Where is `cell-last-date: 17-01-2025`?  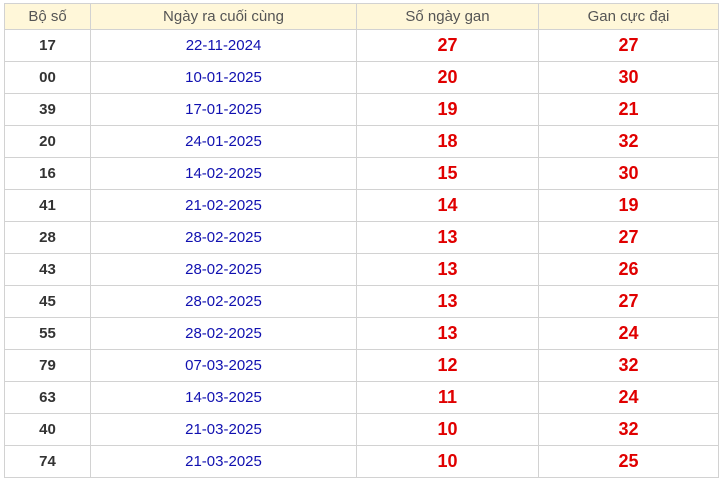
cell-last-date: 17-01-2025 is located at coordinates (223, 109).